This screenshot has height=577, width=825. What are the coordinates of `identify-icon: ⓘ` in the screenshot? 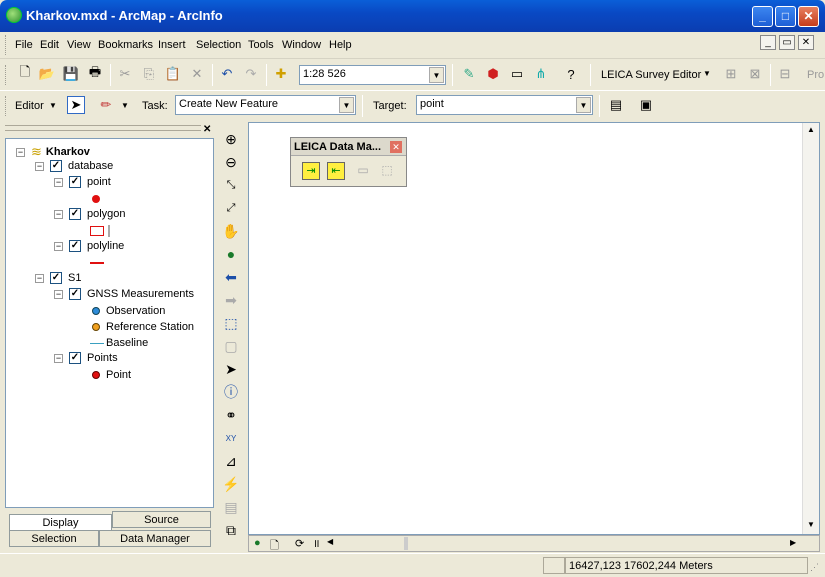 It's located at (231, 392).